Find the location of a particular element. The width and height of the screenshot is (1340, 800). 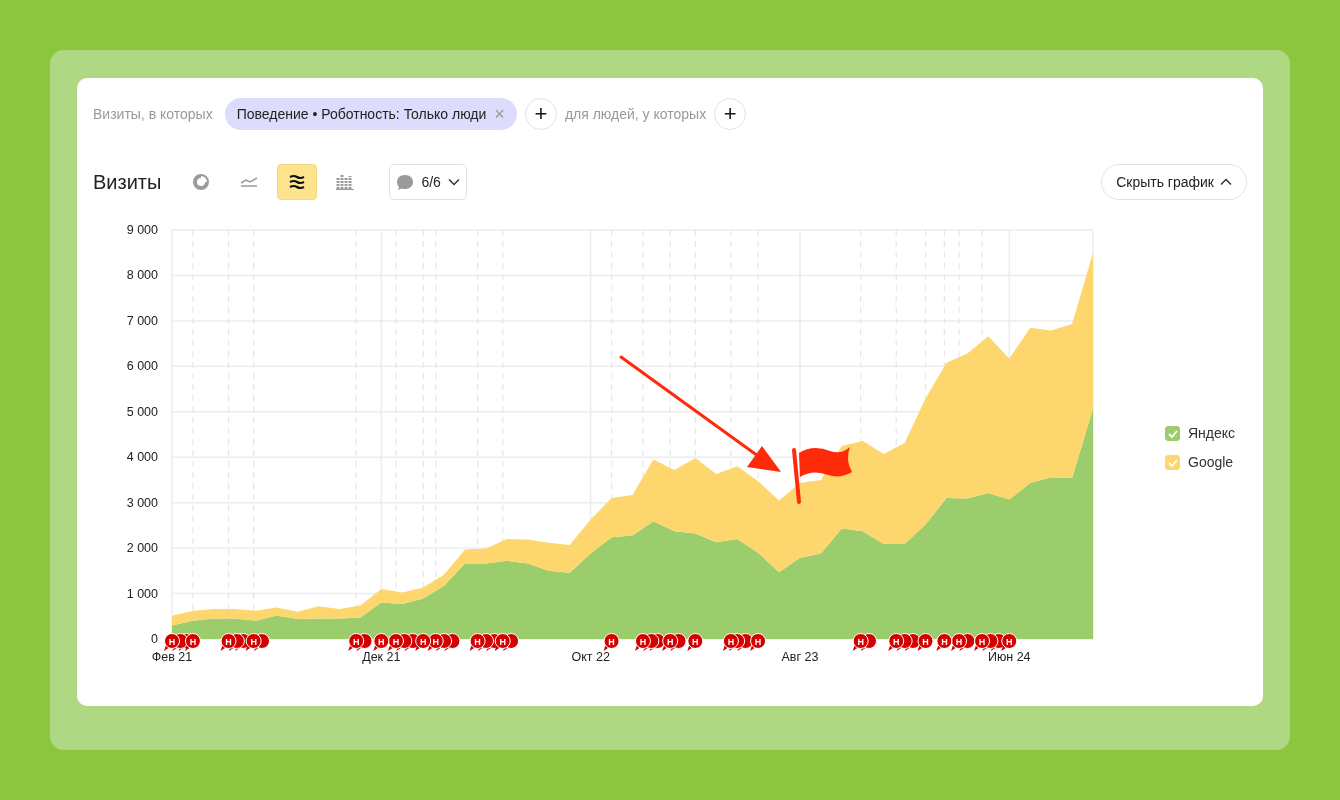

speech-bubble-icon is located at coordinates (405, 182).